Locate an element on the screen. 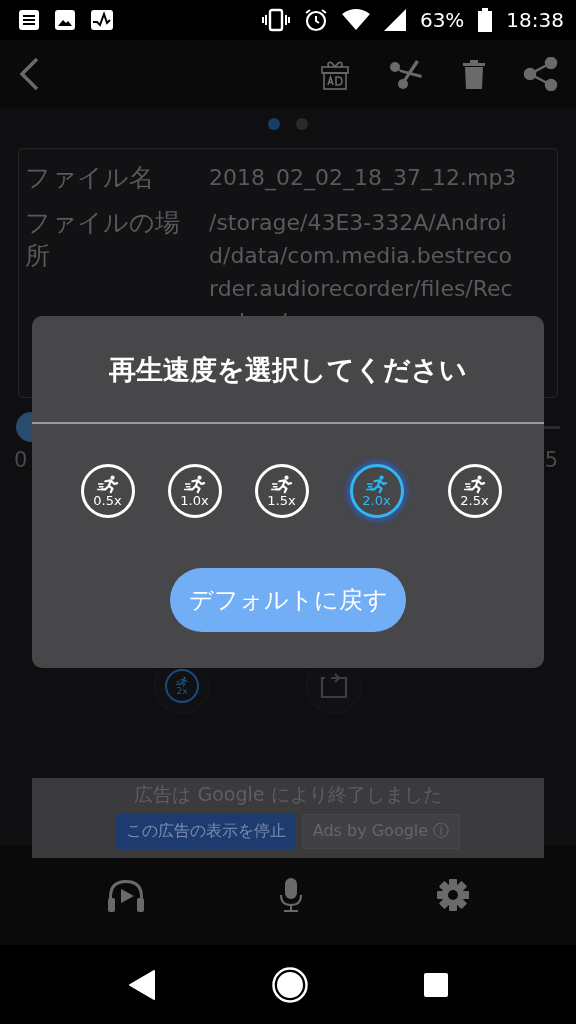 The image size is (576, 1024). dialog-title: 再生速度を選択してください is located at coordinates (288, 370).